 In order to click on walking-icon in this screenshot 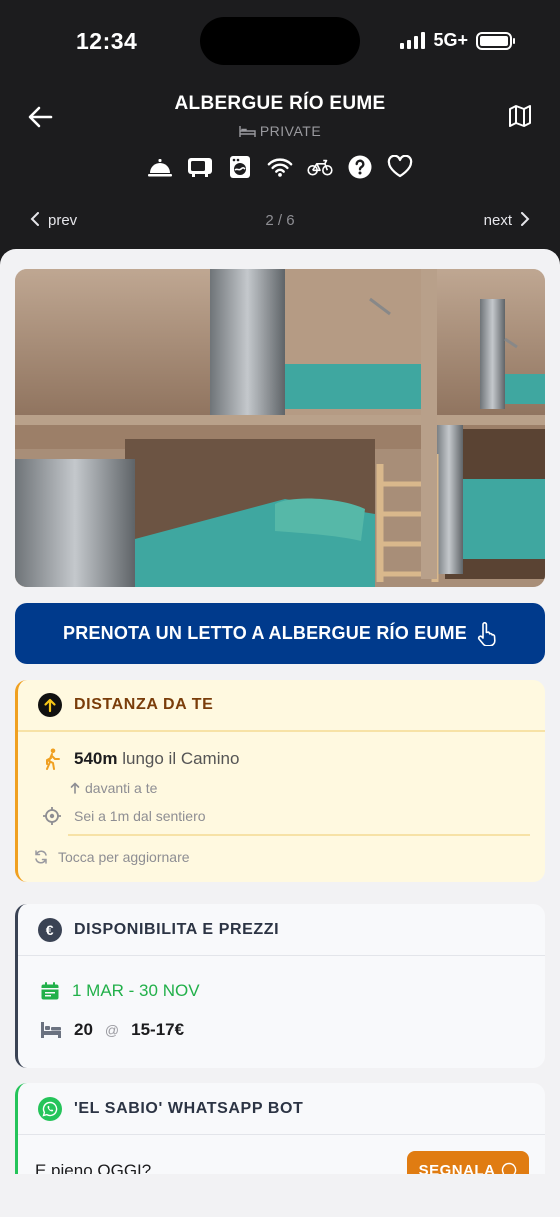, I will do `click(53, 759)`.